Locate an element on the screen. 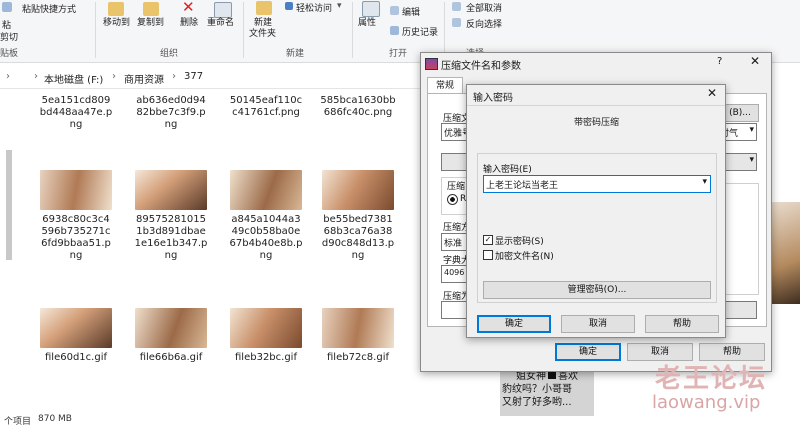  file-name: ab636ed0d94 82bbe7c3f9.p ng is located at coordinates (171, 113).